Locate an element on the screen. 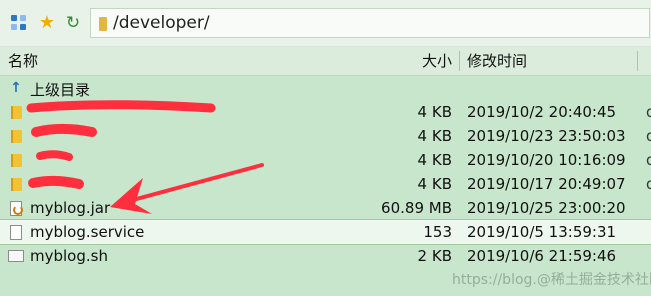  up-arrow-icon: ↑ is located at coordinates (16, 88).